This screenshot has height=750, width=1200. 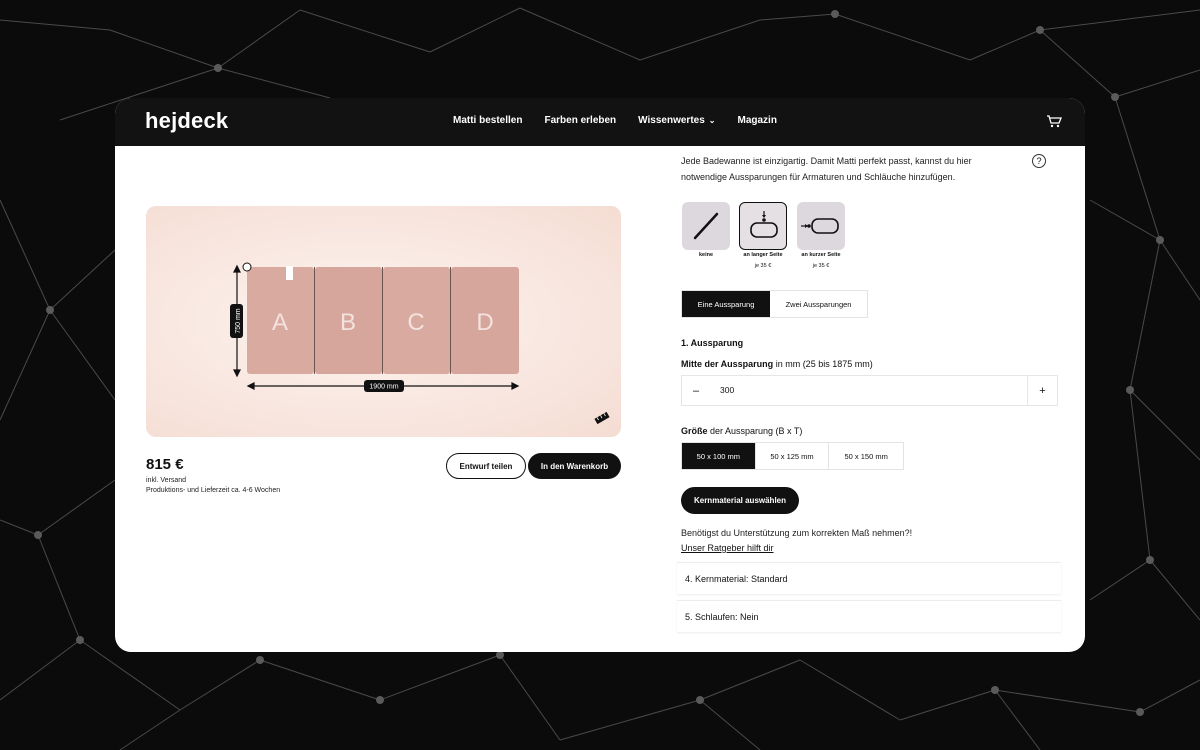 I want to click on guide-link: Unser Ratgeber hilft dir, so click(x=727, y=548).